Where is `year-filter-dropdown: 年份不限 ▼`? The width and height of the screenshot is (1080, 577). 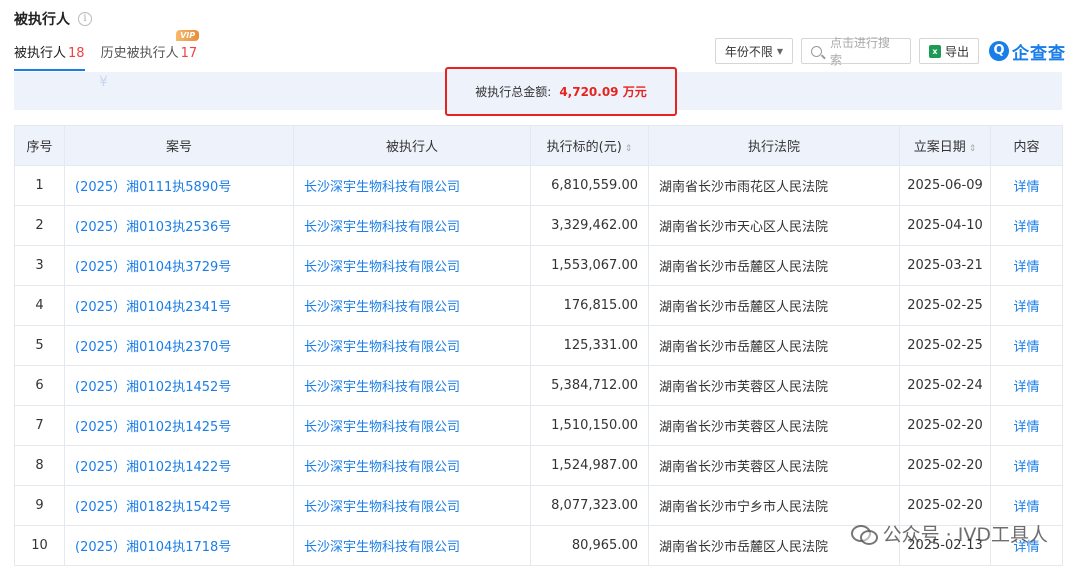
year-filter-dropdown: 年份不限 ▼ is located at coordinates (753, 51).